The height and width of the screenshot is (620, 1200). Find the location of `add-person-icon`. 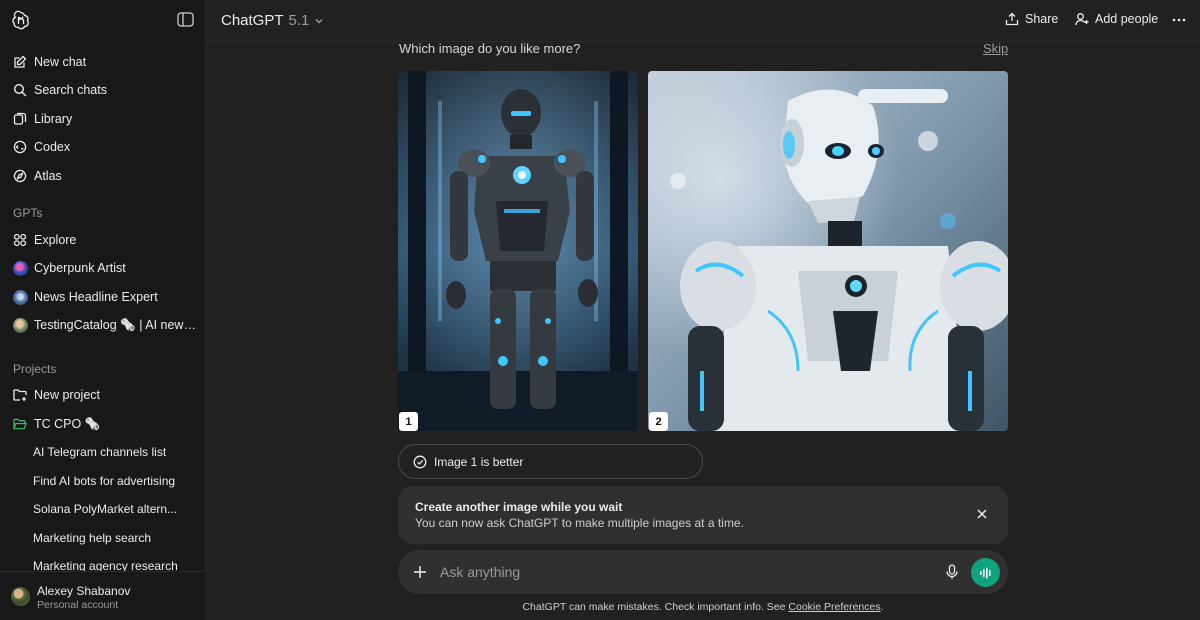

add-person-icon is located at coordinates (1082, 19).